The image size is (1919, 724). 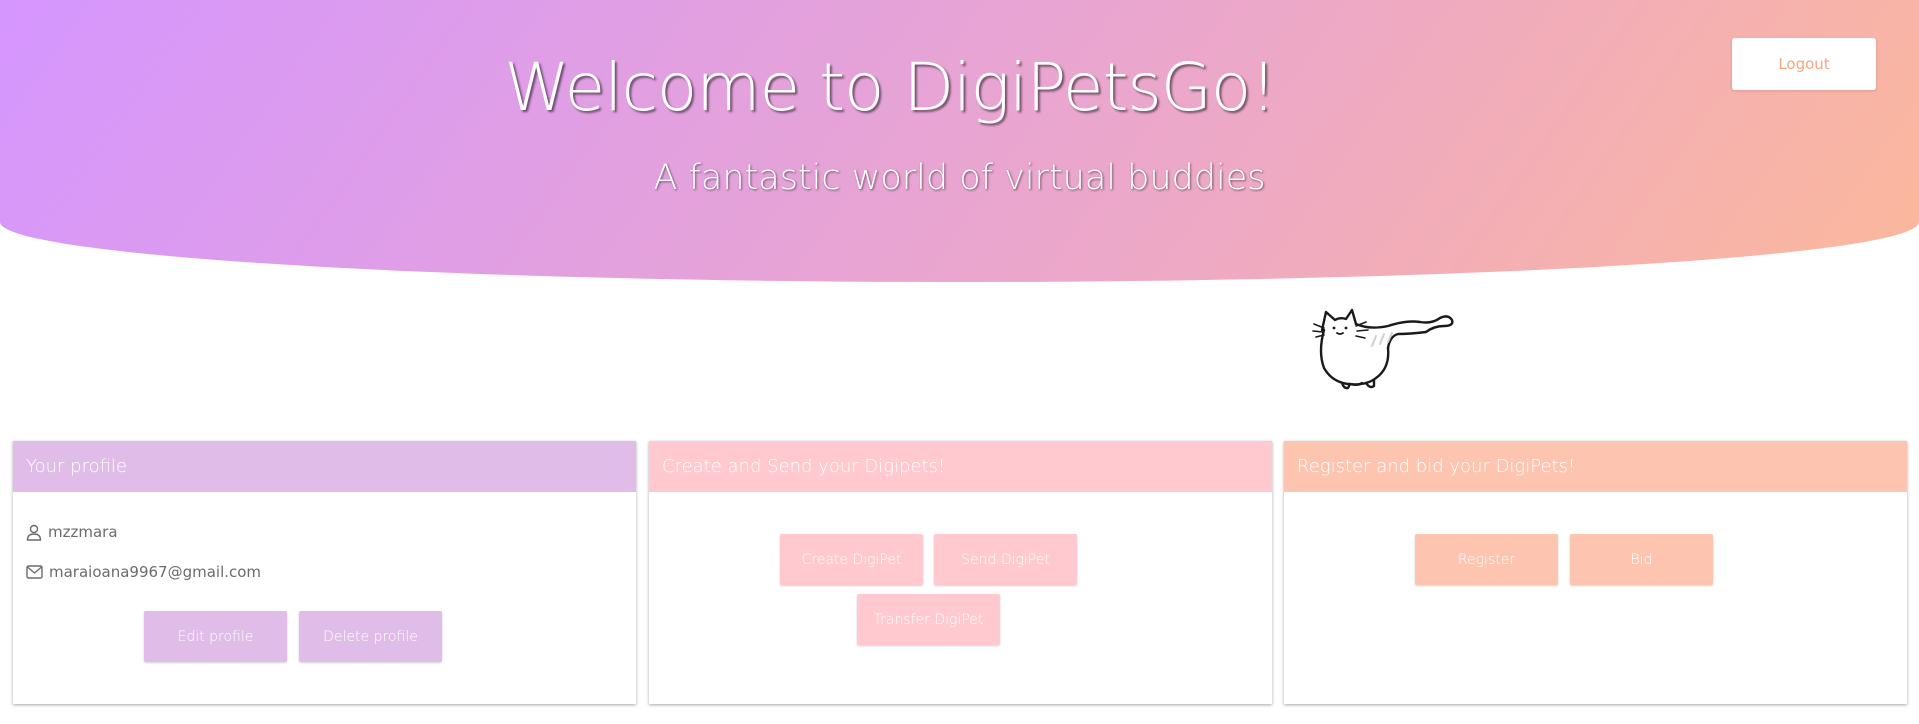 What do you see at coordinates (215, 636) in the screenshot?
I see `edit-profile-button: Edit profile` at bounding box center [215, 636].